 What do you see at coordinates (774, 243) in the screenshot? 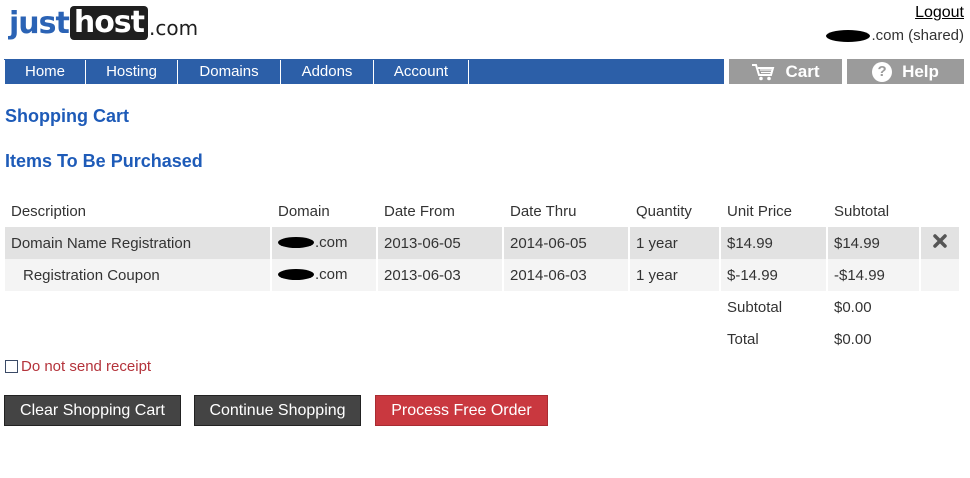
I see `cell-unit-price: $14.99` at bounding box center [774, 243].